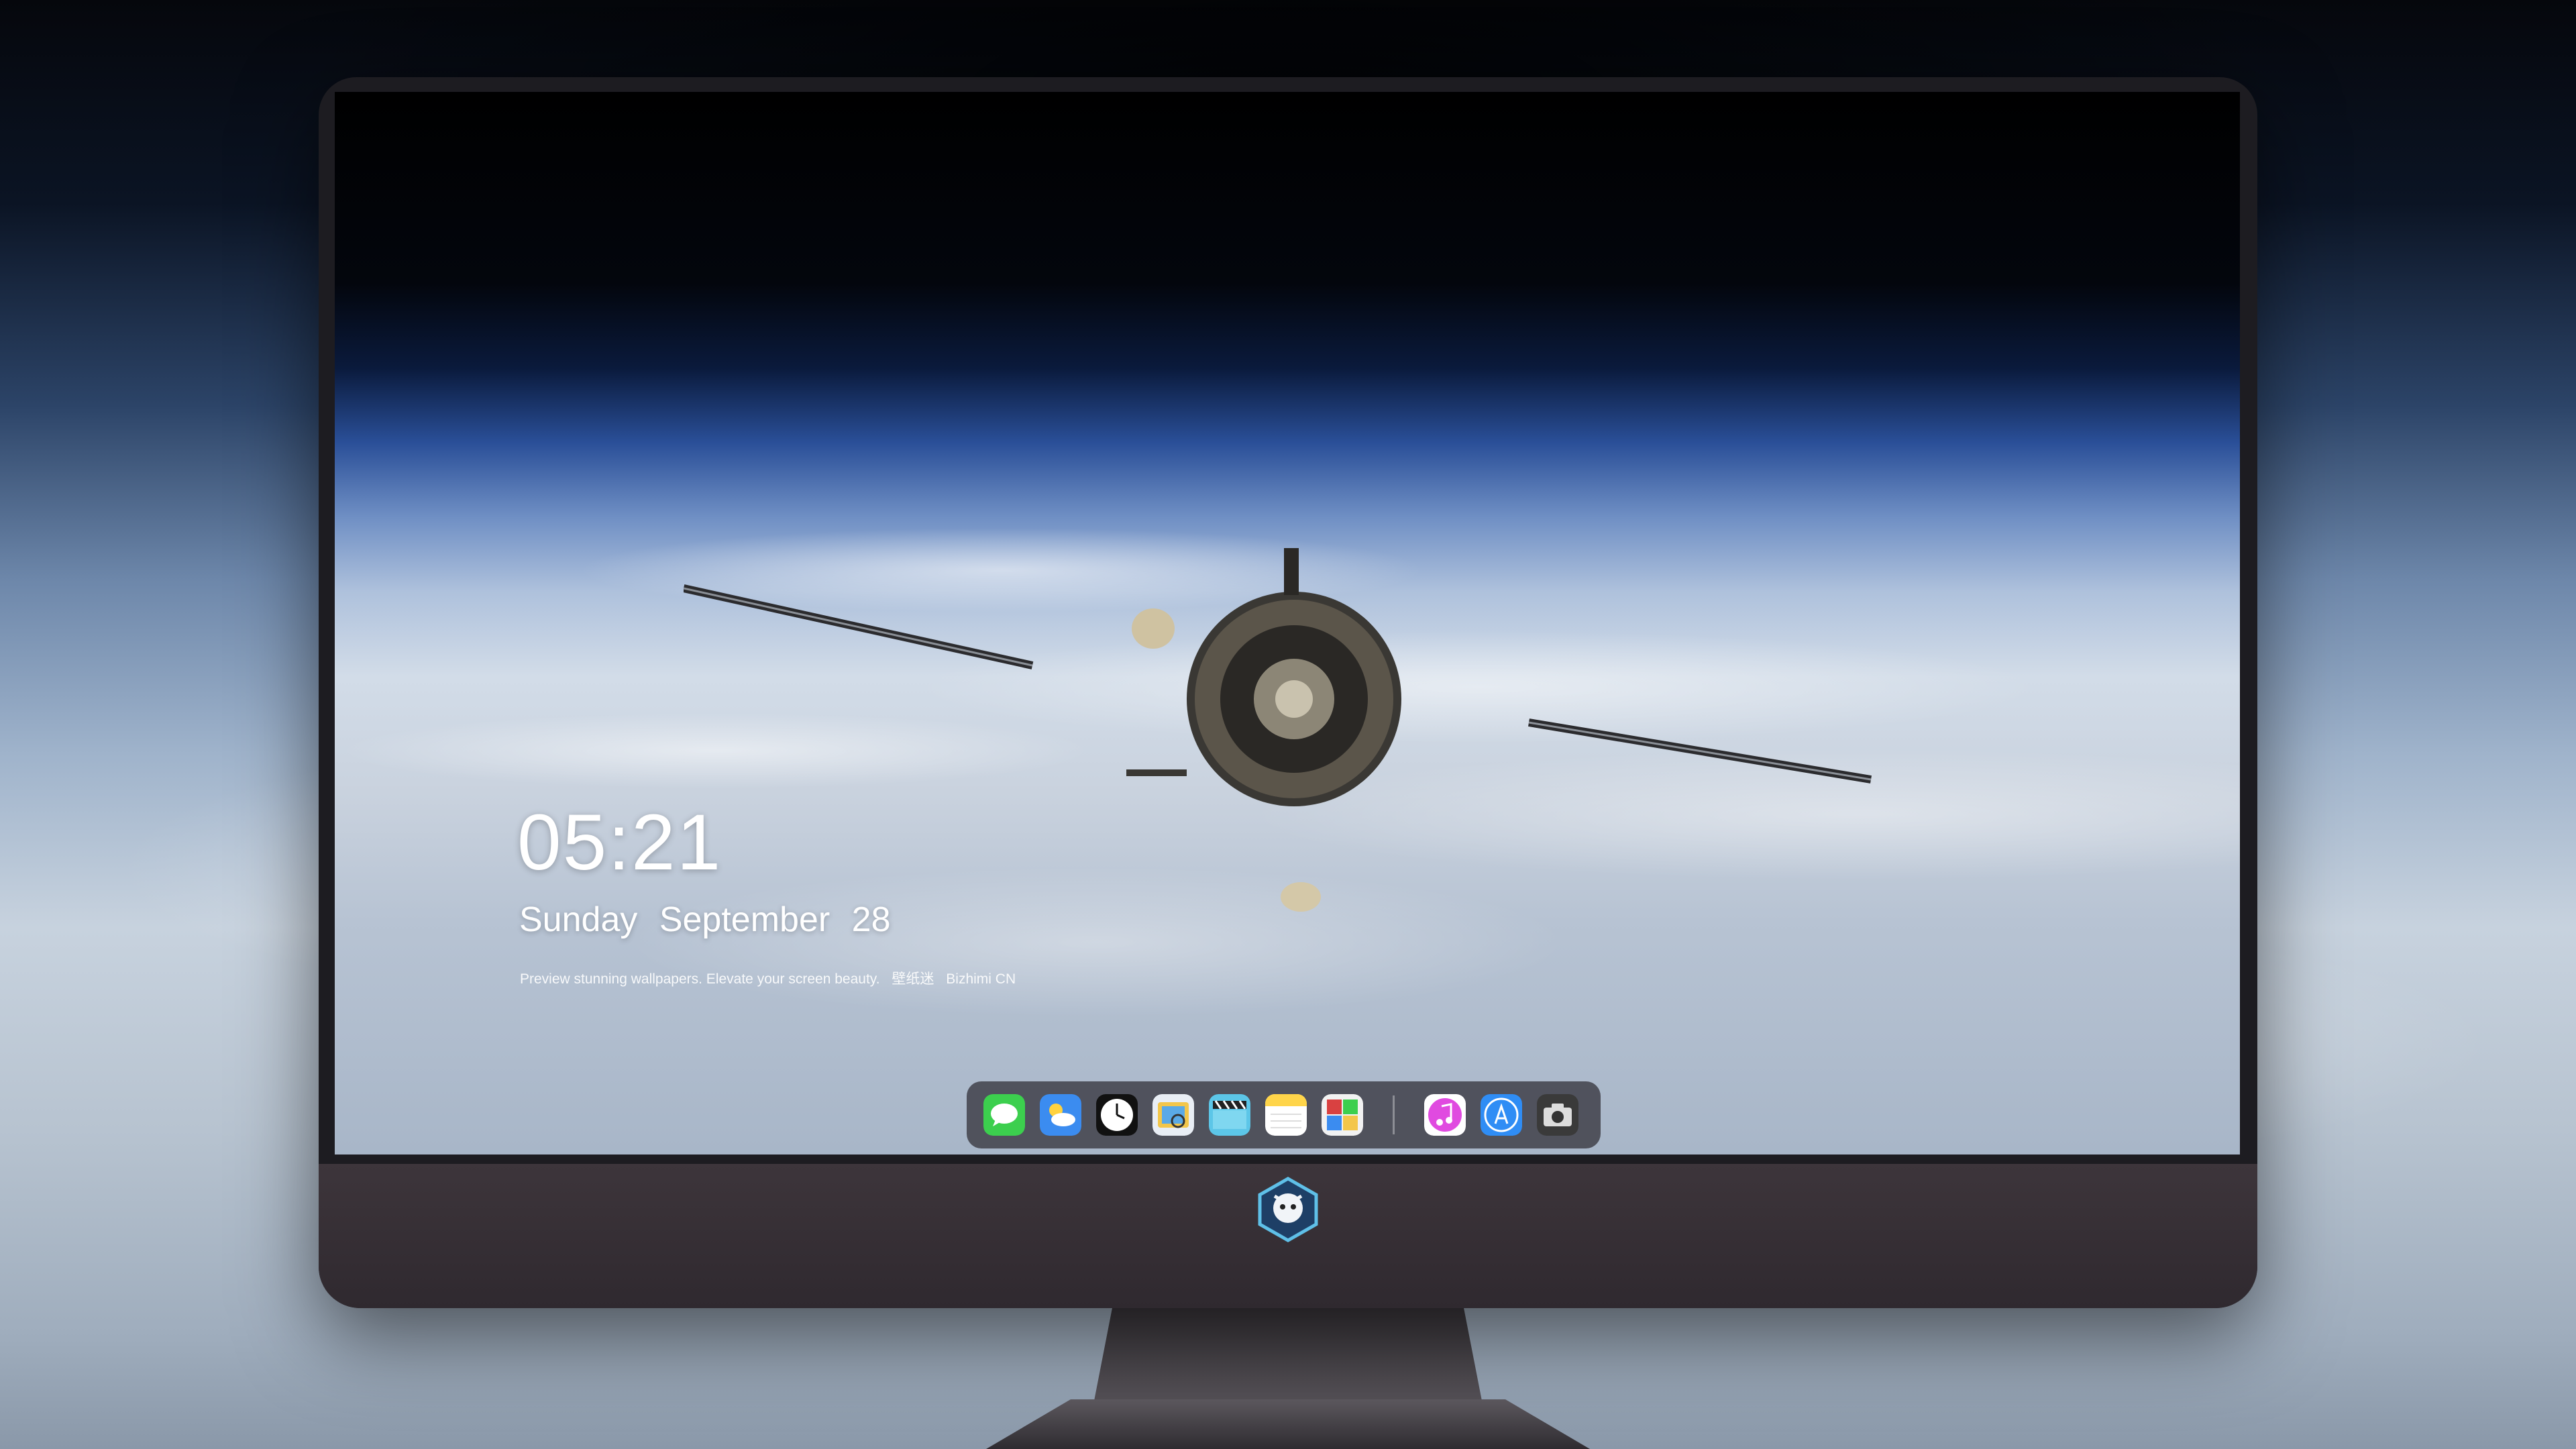 The height and width of the screenshot is (1449, 2576). I want to click on dock, so click(1284, 1114).